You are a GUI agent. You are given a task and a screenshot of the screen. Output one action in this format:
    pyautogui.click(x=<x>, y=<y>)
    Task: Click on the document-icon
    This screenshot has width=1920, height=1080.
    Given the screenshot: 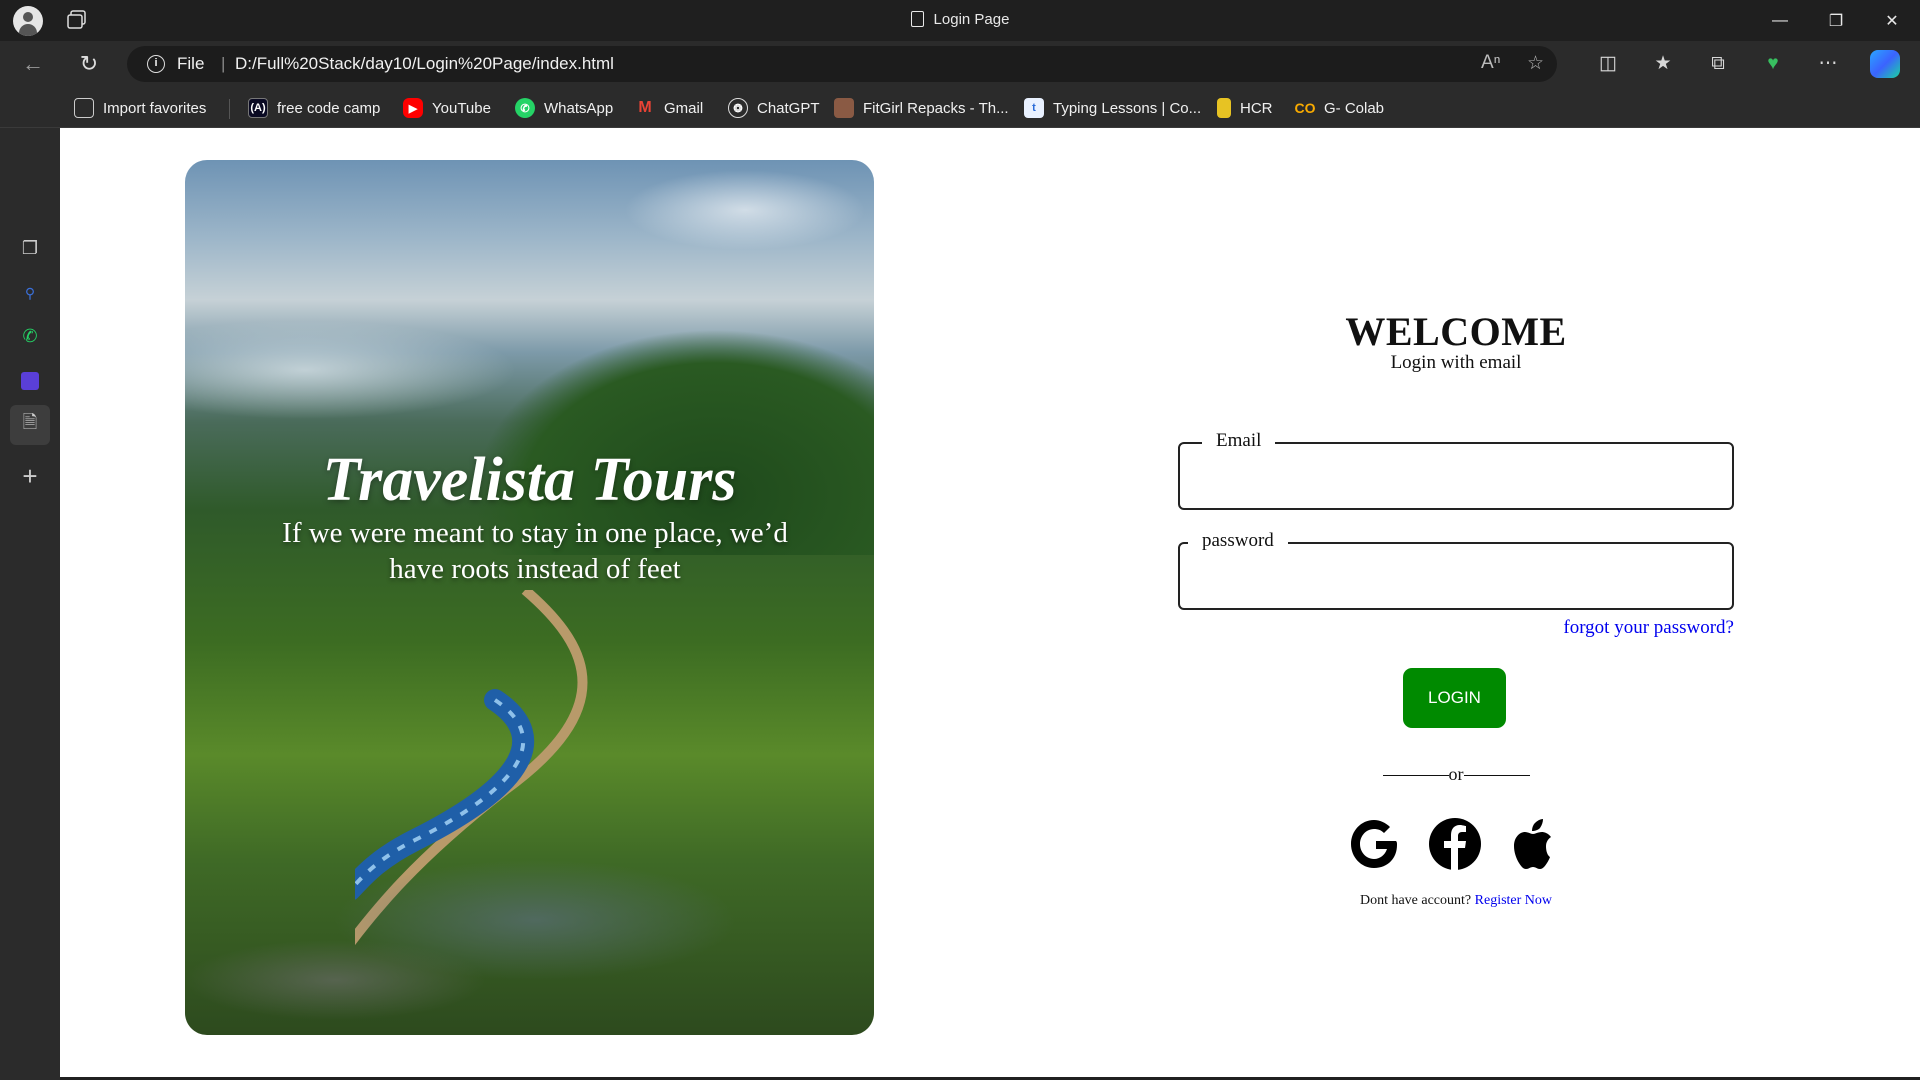 What is the action you would take?
    pyautogui.click(x=917, y=19)
    